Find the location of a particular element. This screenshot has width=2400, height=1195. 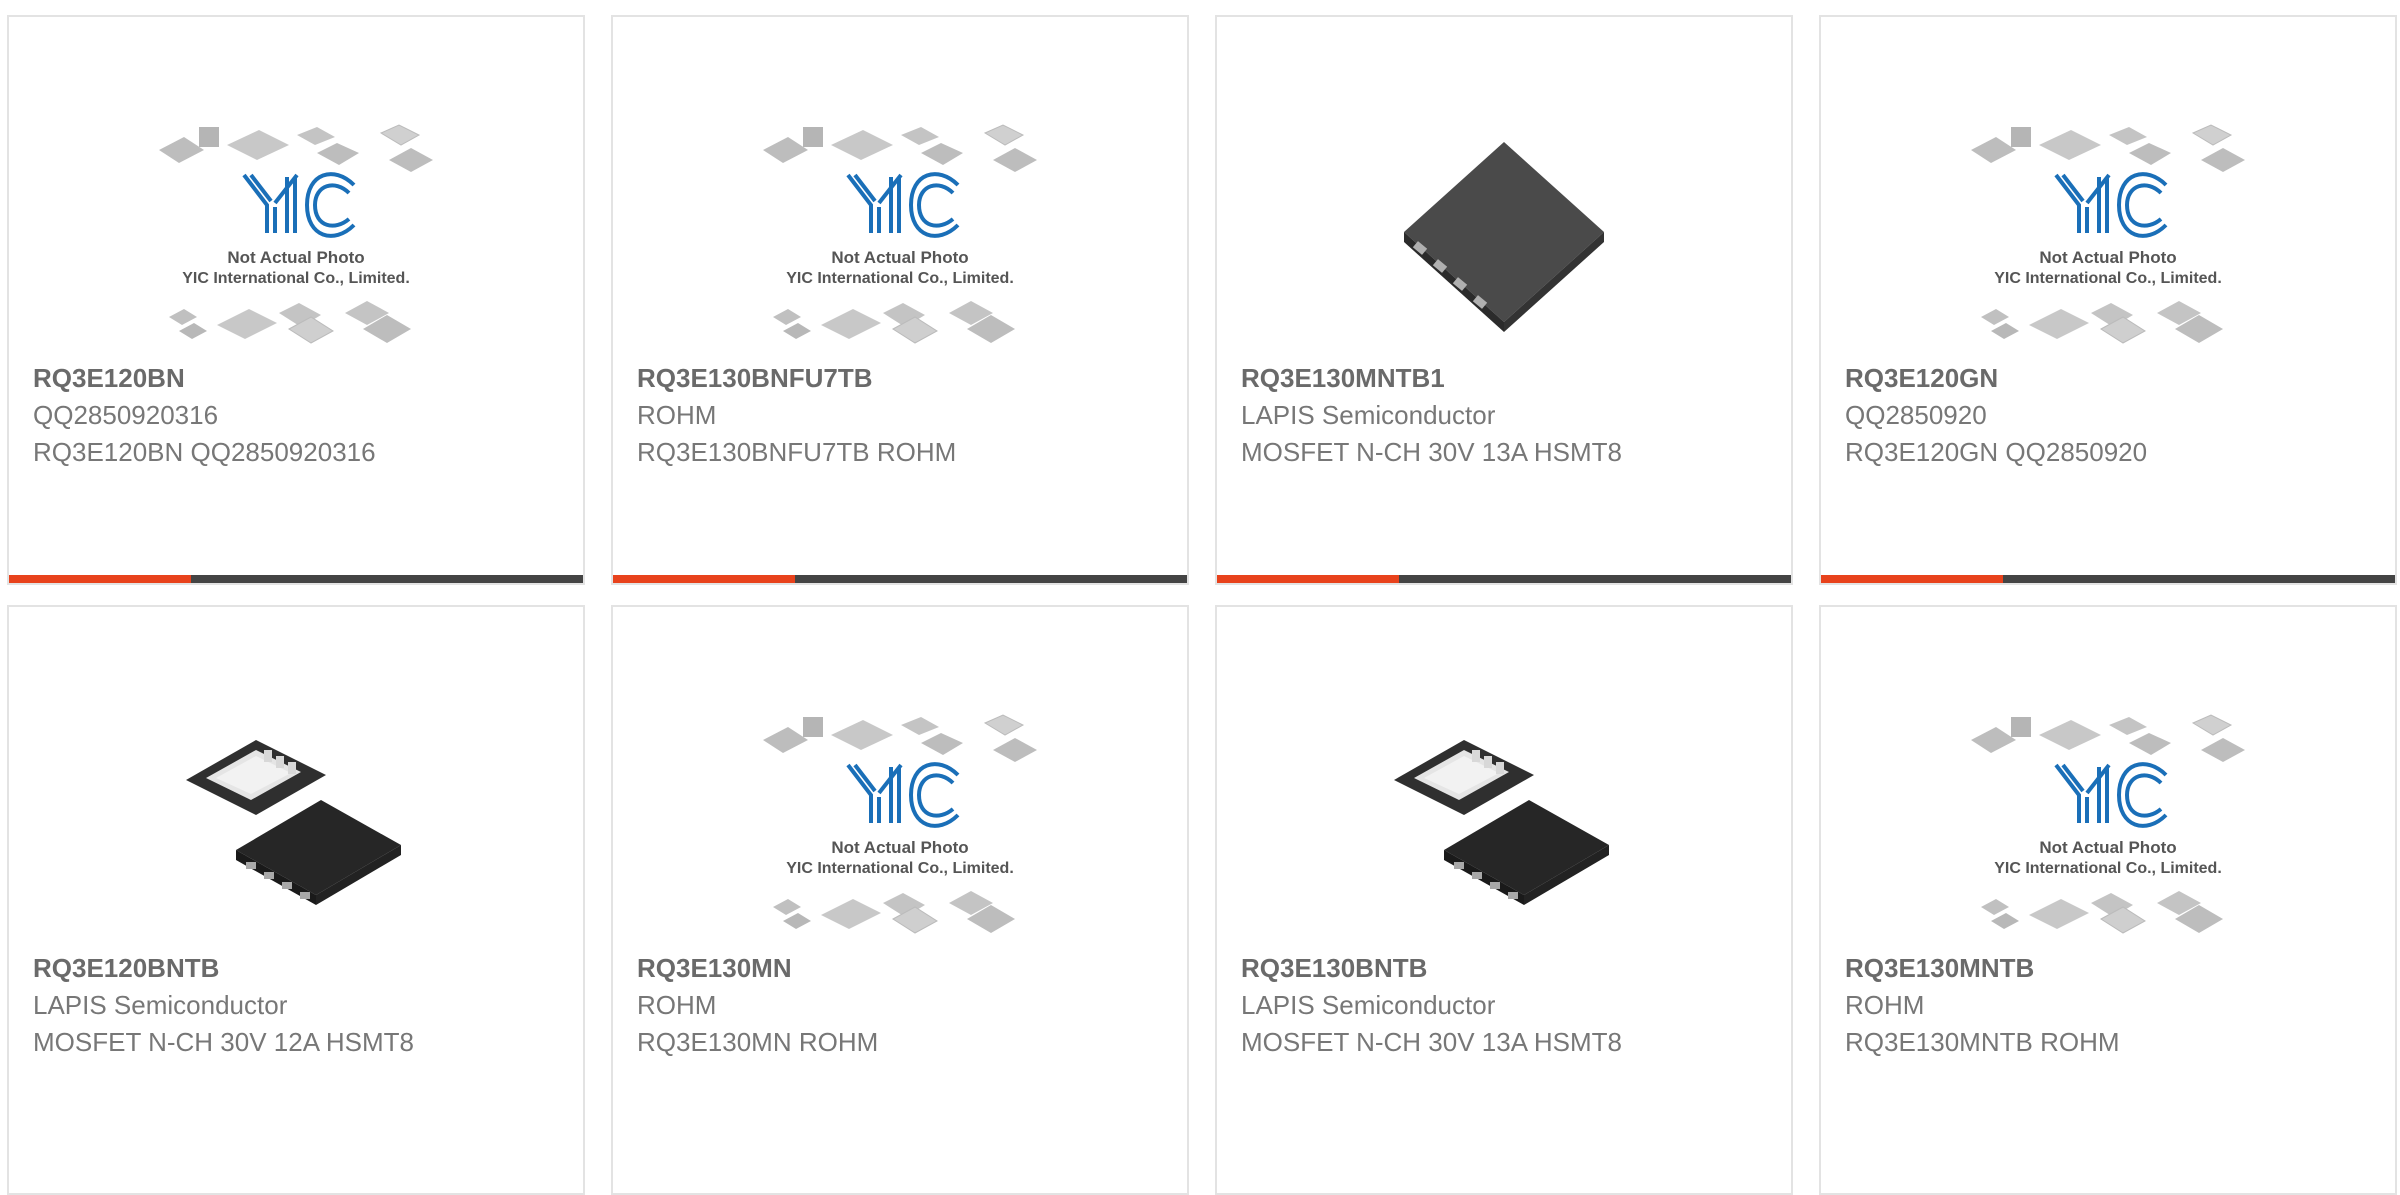

description: MOSFET N-CH 30V 12A HSMT8 is located at coordinates (223, 1042).